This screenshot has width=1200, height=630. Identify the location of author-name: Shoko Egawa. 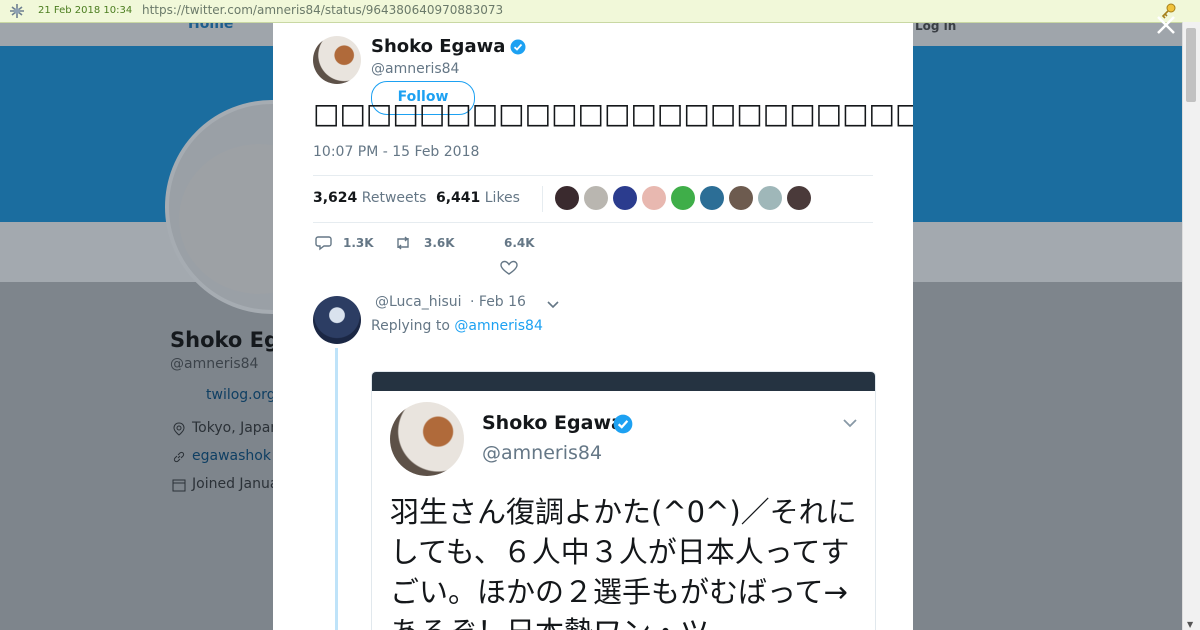
(438, 46).